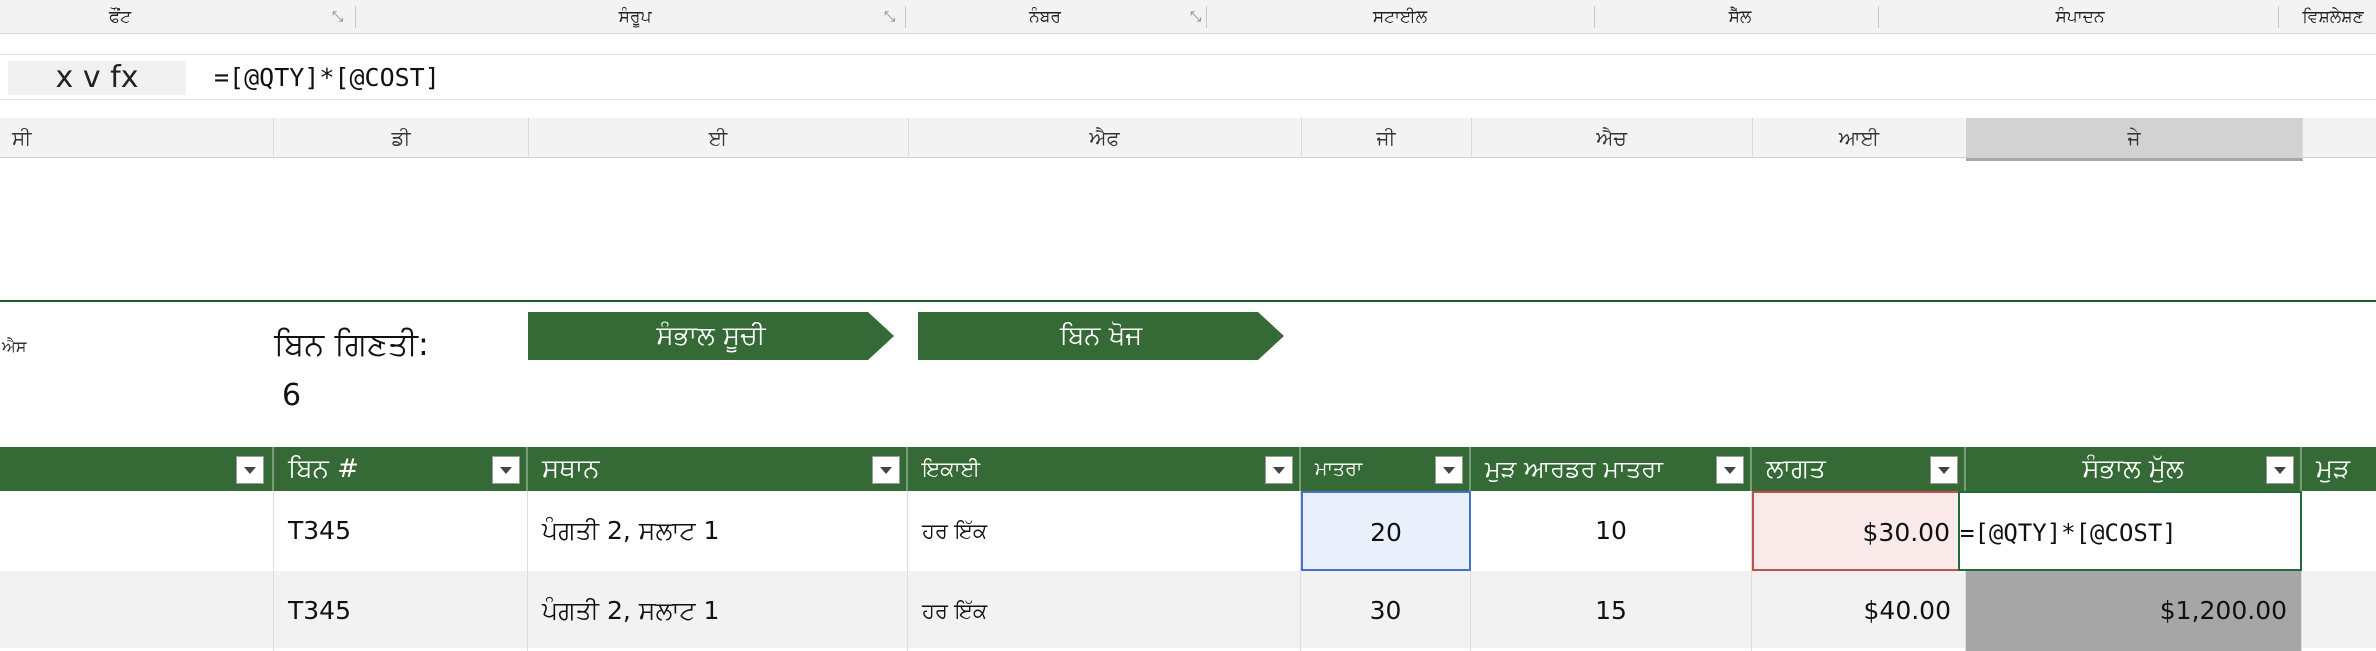 The width and height of the screenshot is (2376, 651). I want to click on table-header-reorder: ਮੁੜ, so click(2339, 469).